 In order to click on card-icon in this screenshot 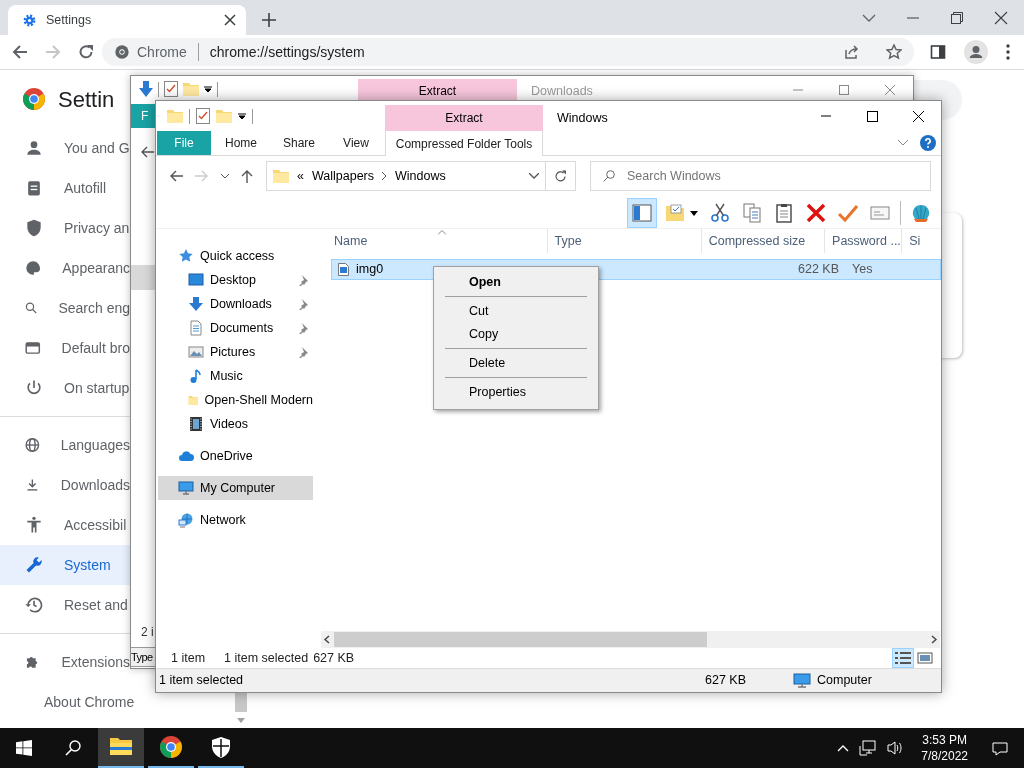, I will do `click(880, 213)`.